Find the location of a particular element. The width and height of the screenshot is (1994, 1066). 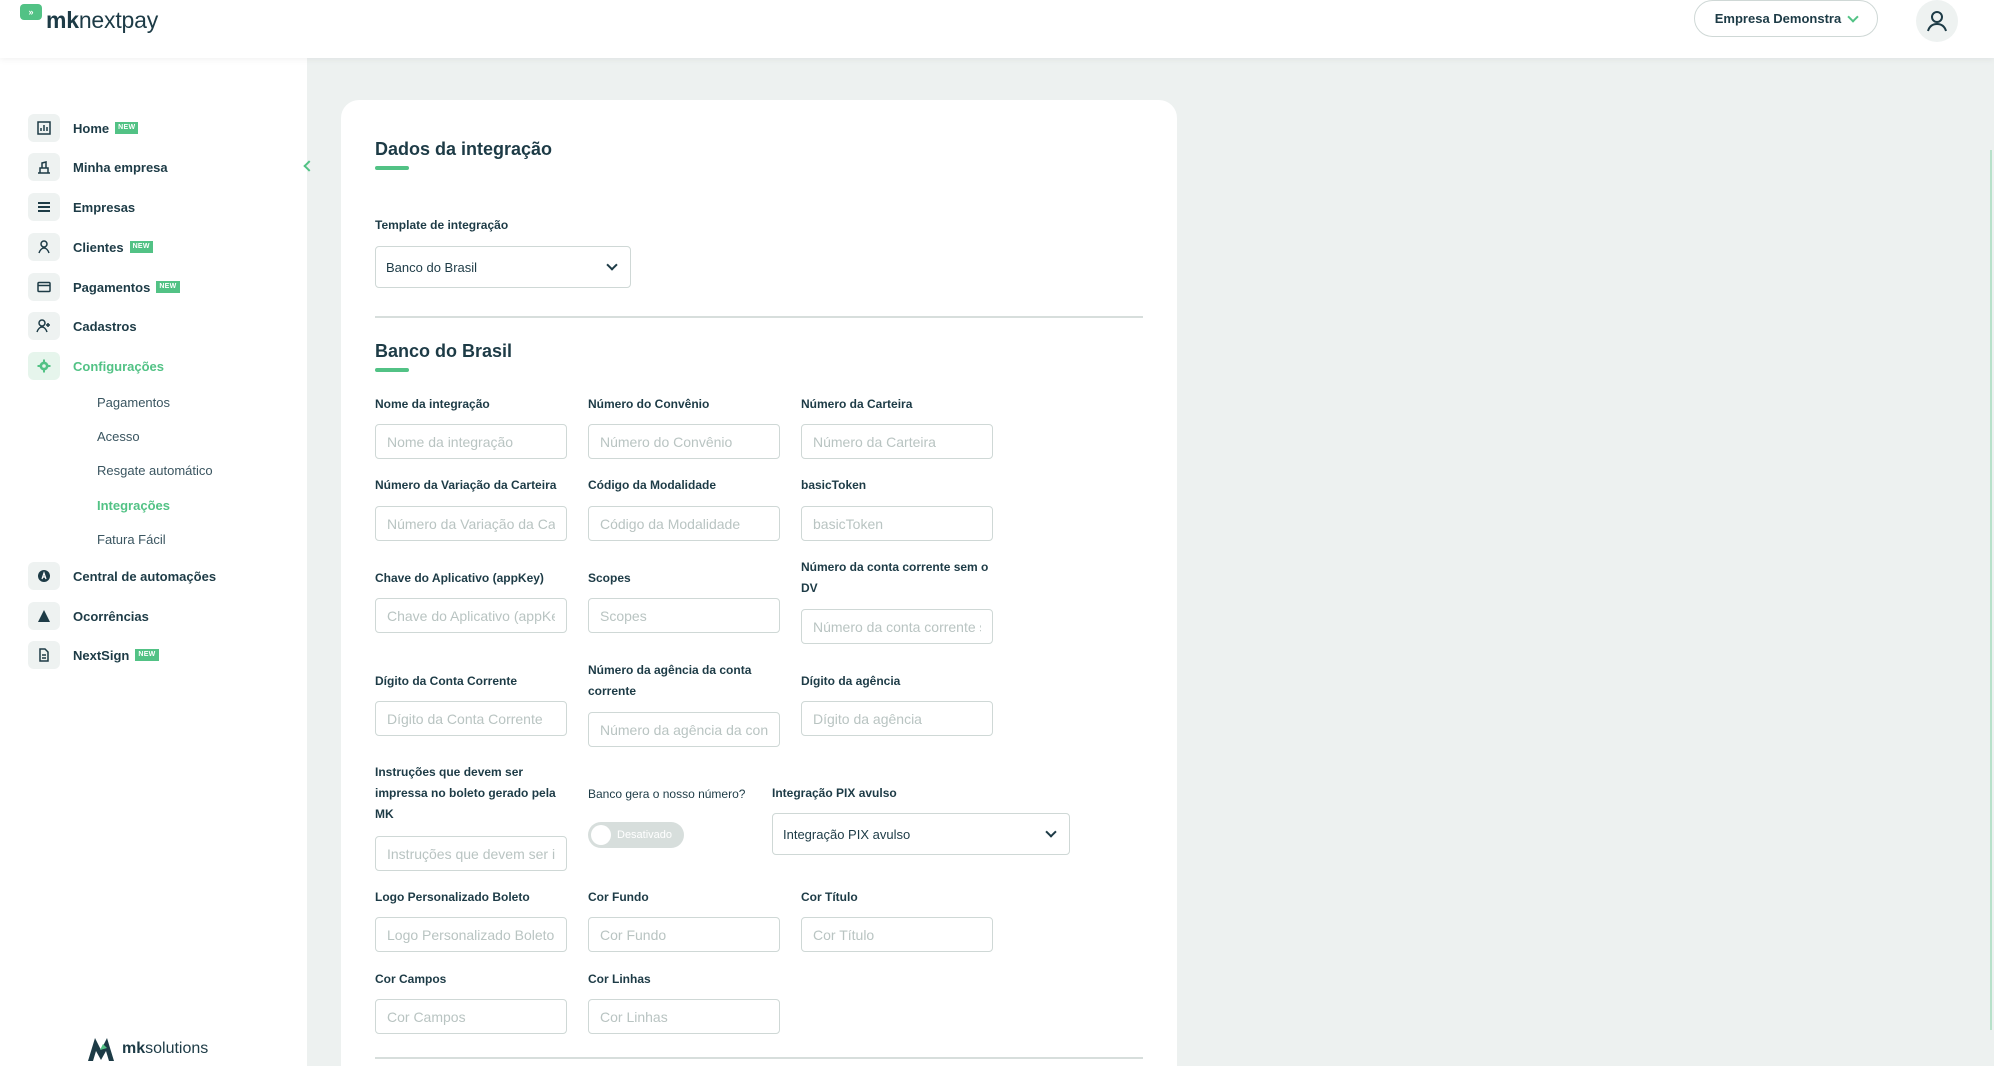

chevron-left-icon is located at coordinates (308, 166).